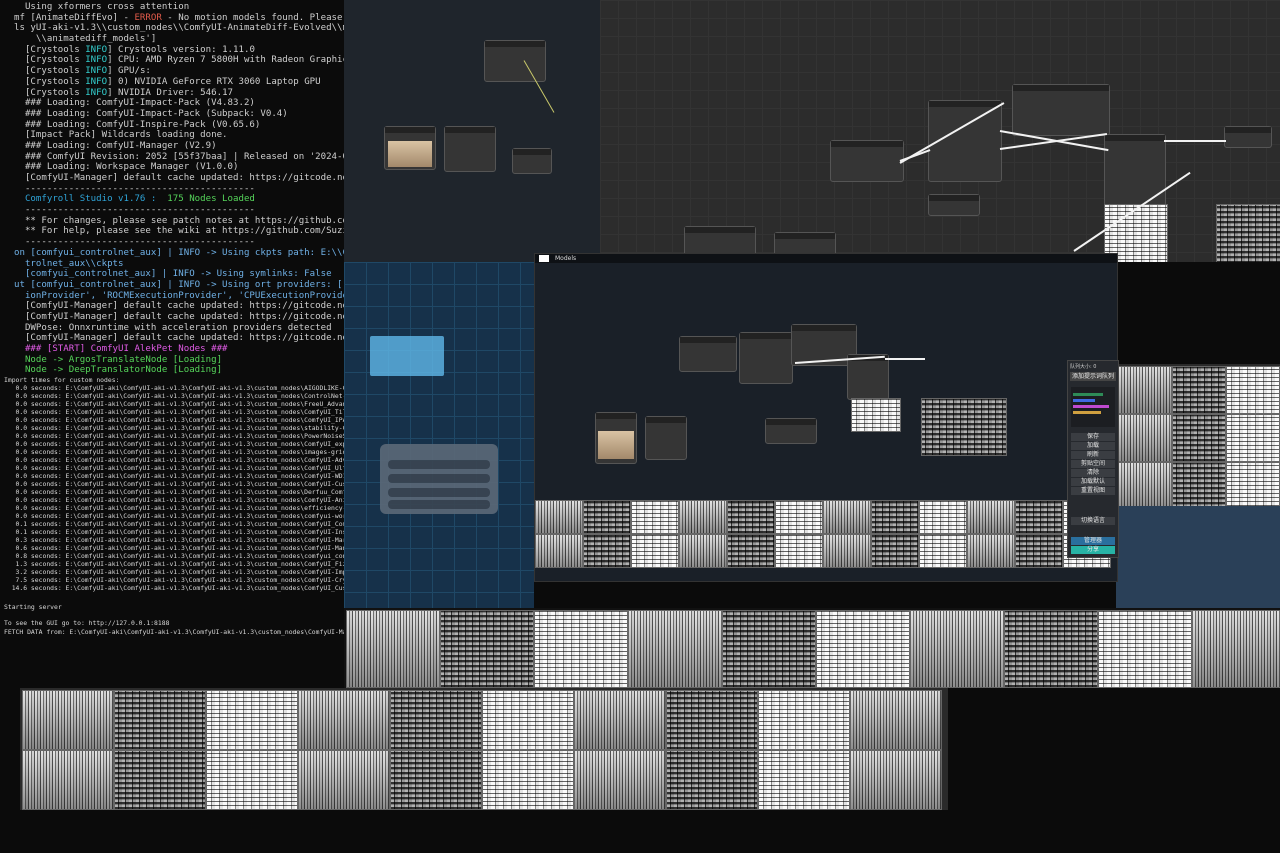 Image resolution: width=1280 pixels, height=853 pixels. What do you see at coordinates (515, 61) in the screenshot?
I see `sampler-node` at bounding box center [515, 61].